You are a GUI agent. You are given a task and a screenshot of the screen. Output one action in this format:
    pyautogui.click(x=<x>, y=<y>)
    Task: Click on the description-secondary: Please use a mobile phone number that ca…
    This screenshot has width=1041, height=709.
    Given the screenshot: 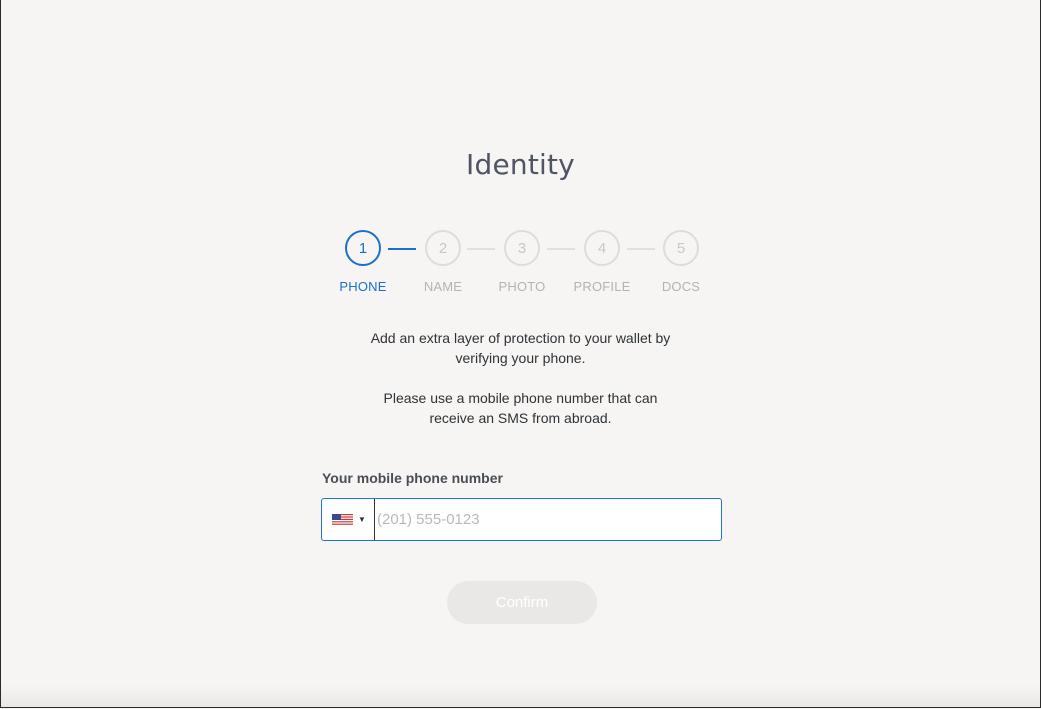 What is the action you would take?
    pyautogui.click(x=520, y=408)
    